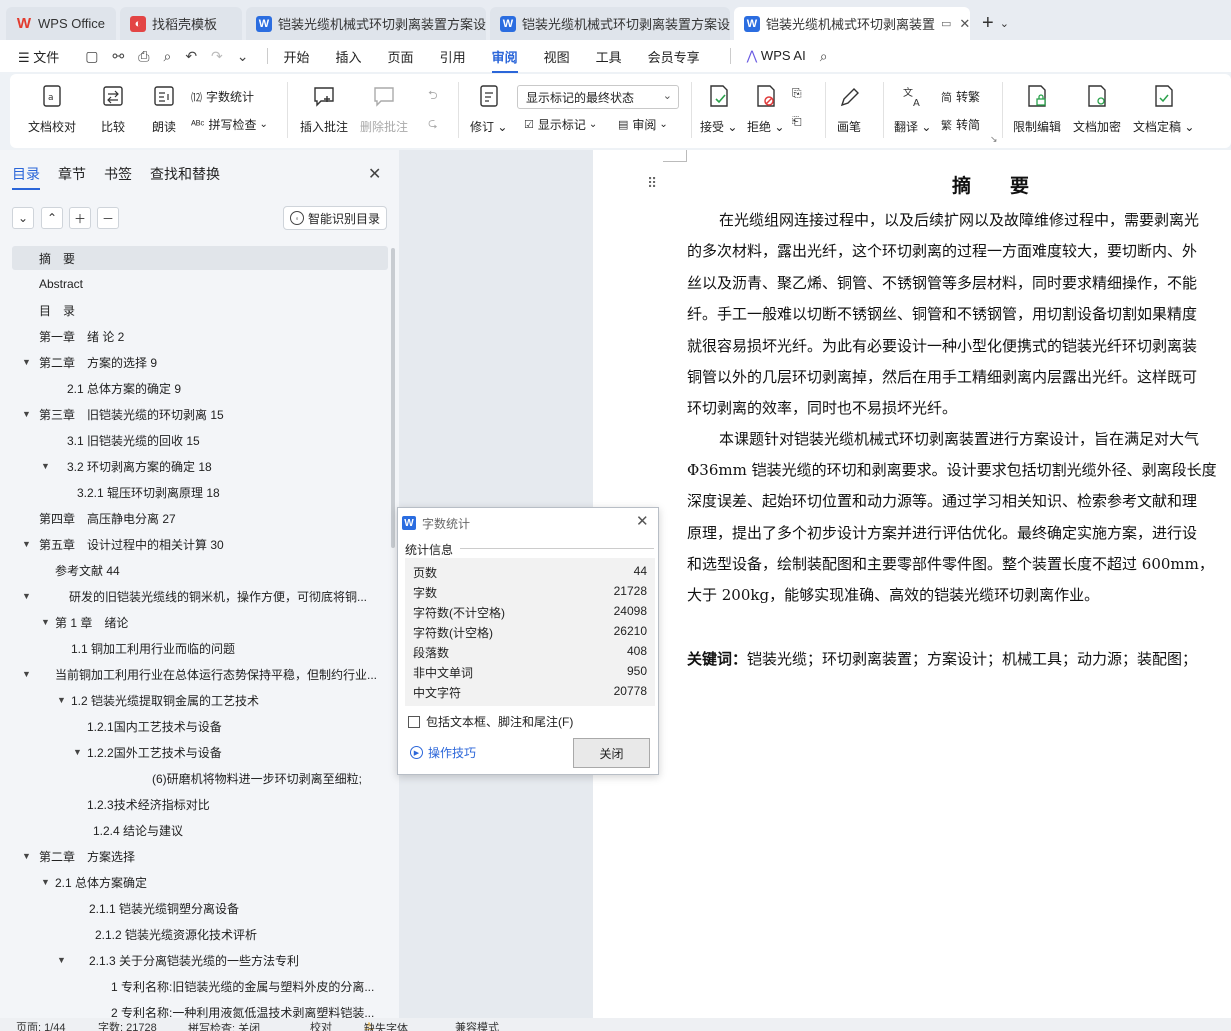 The width and height of the screenshot is (1231, 1031). What do you see at coordinates (557, 56) in the screenshot?
I see `menu-view: 视图` at bounding box center [557, 56].